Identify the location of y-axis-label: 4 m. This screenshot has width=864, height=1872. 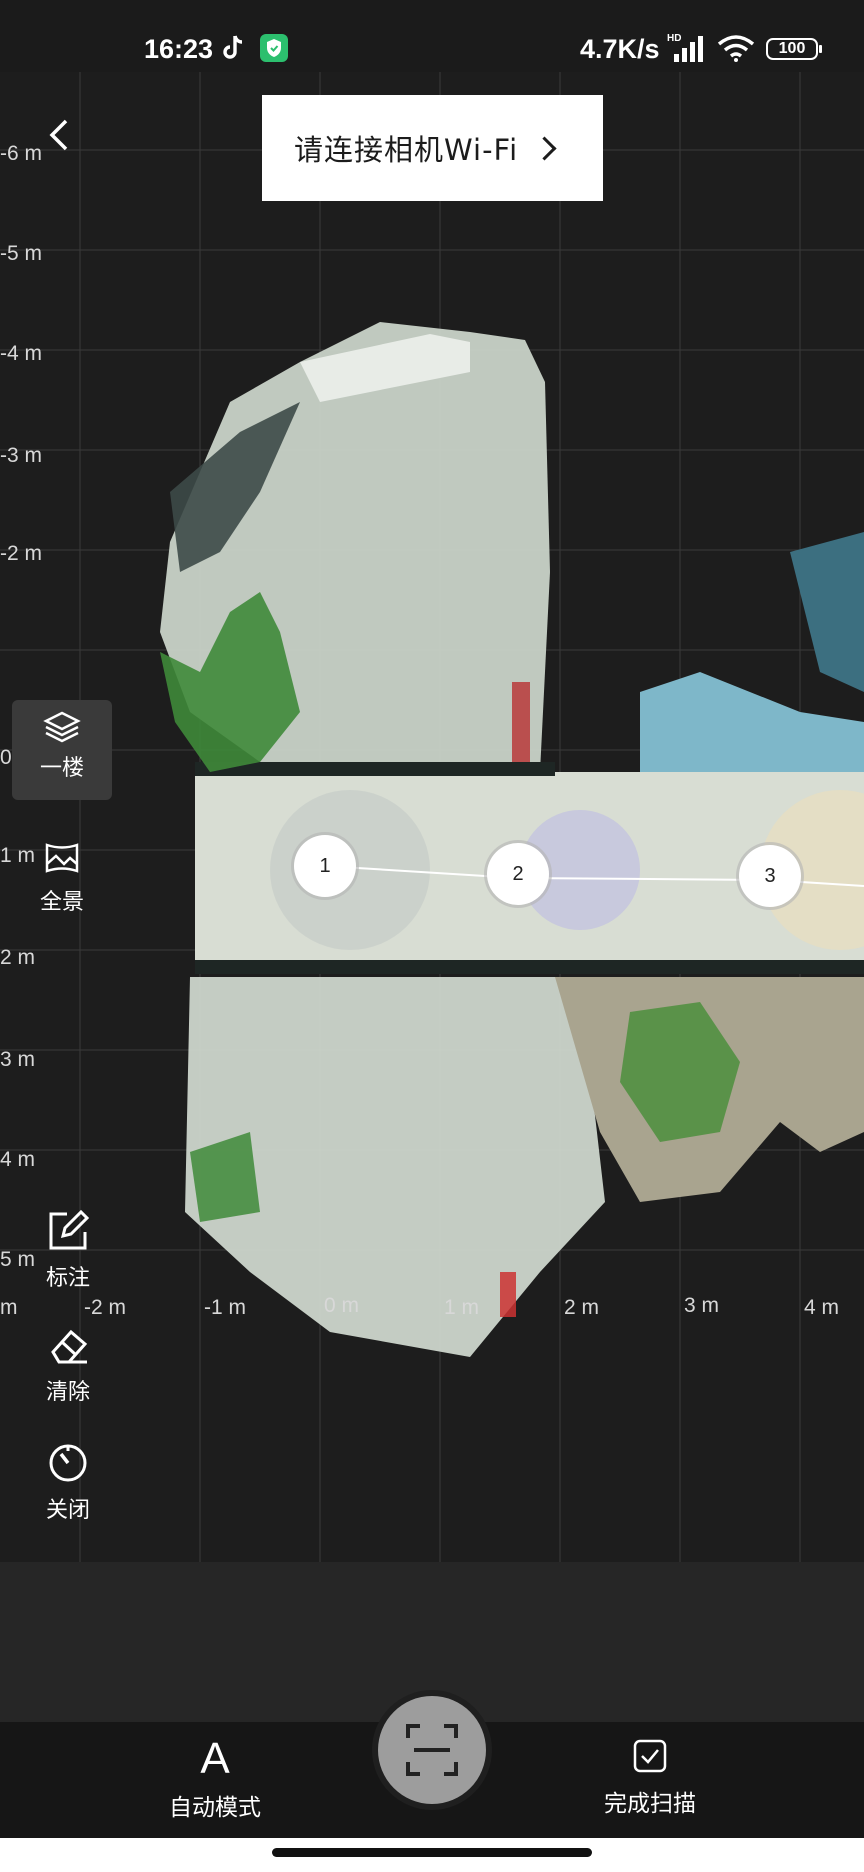
(18, 1159).